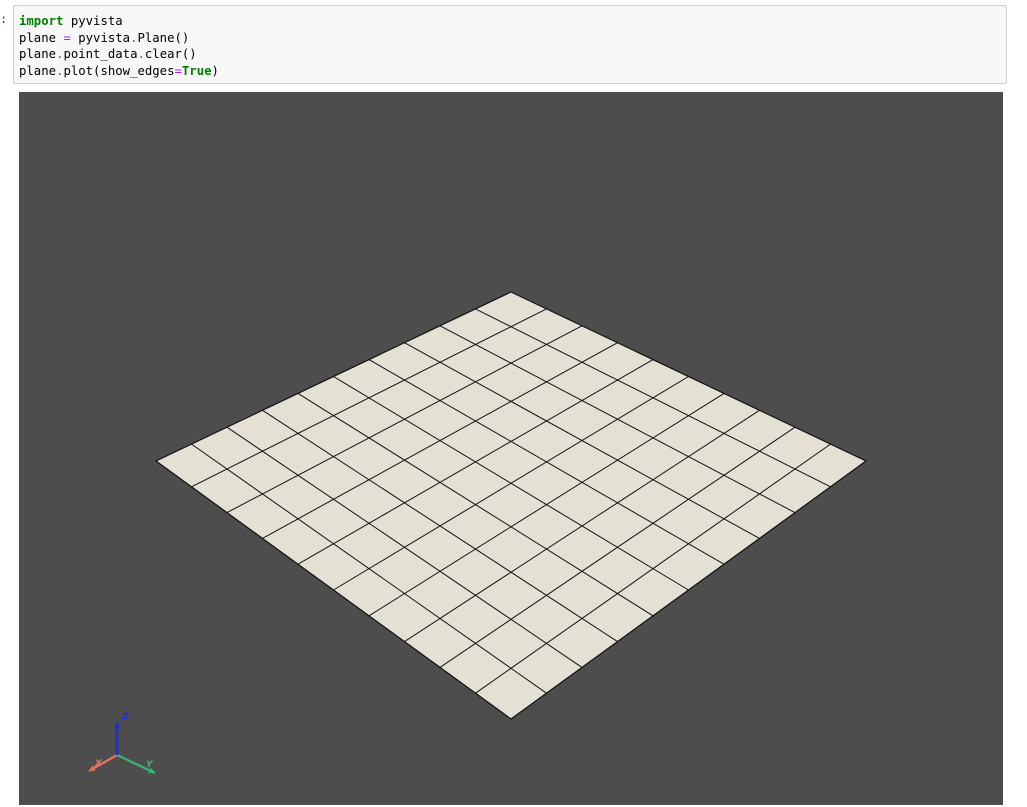 The height and width of the screenshot is (807, 1027). I want to click on code-token: Plane(), so click(163, 37).